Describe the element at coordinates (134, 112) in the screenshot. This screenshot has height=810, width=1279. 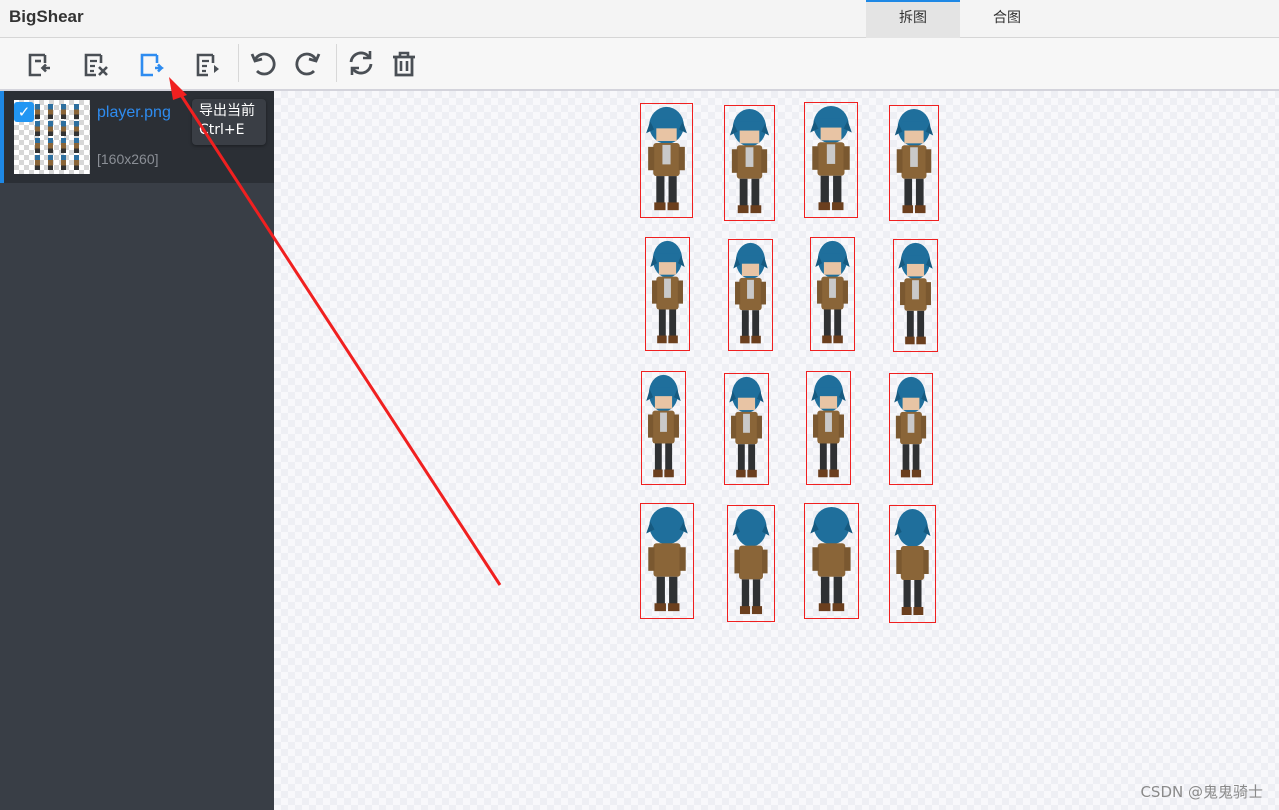
I see `file-name: player.png` at that location.